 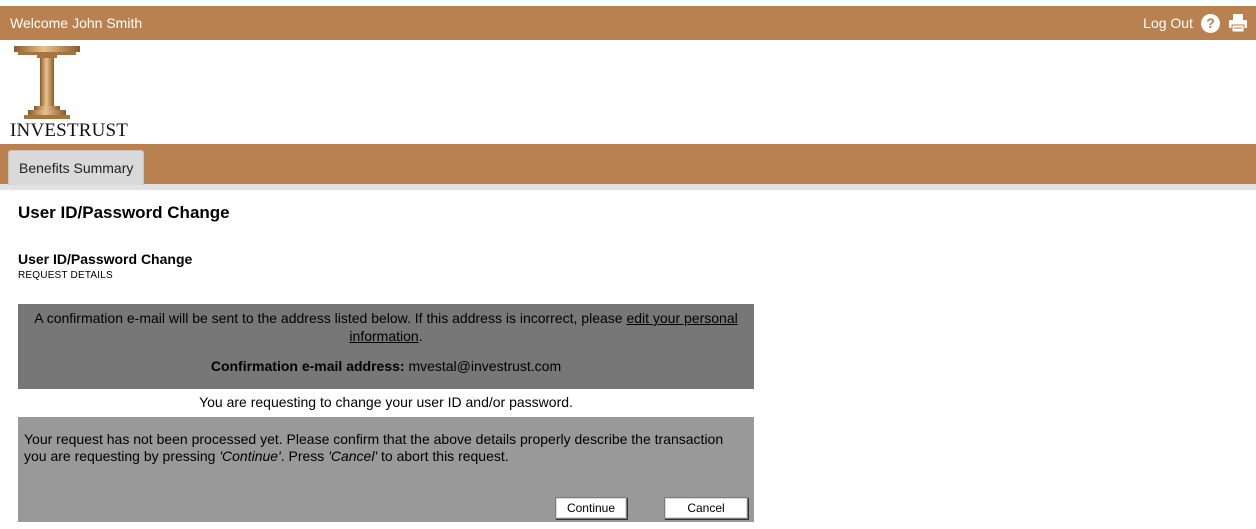 What do you see at coordinates (307, 366) in the screenshot?
I see `confirmation-email-label: Confirmation e-mail address:` at bounding box center [307, 366].